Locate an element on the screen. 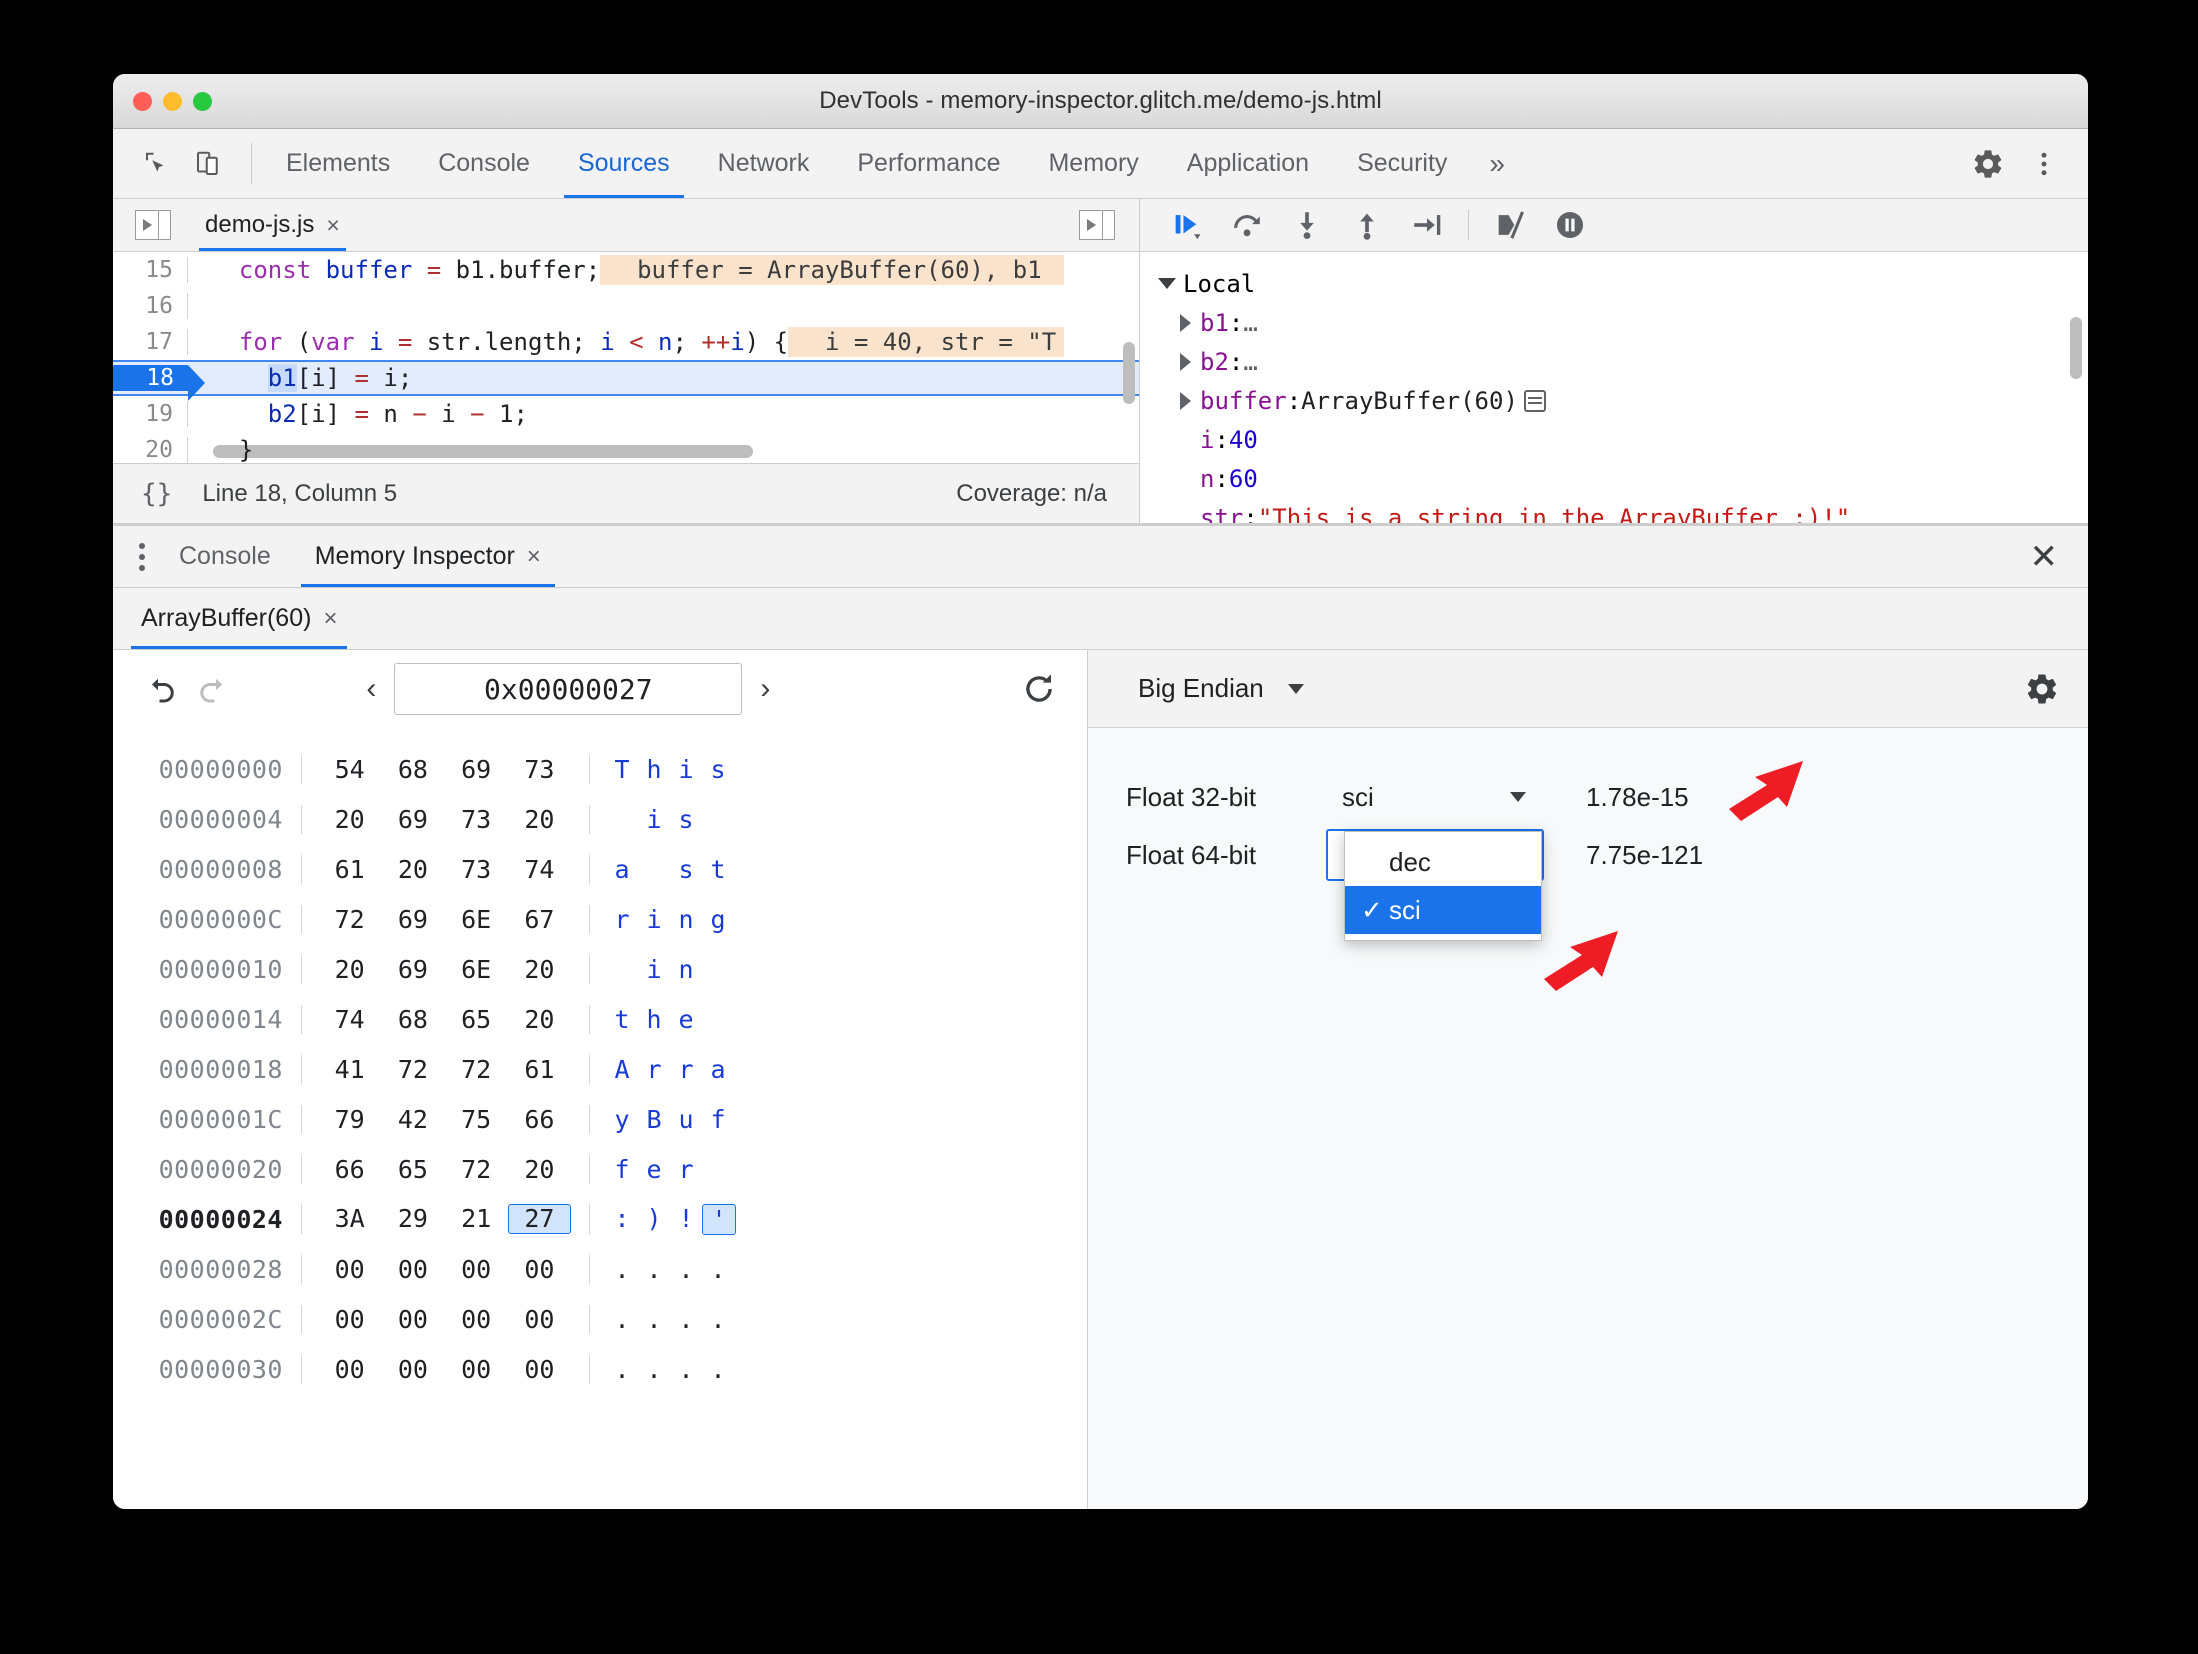  hex-row: 0000001C 79 42 75 66 y Bu f is located at coordinates (600, 1119).